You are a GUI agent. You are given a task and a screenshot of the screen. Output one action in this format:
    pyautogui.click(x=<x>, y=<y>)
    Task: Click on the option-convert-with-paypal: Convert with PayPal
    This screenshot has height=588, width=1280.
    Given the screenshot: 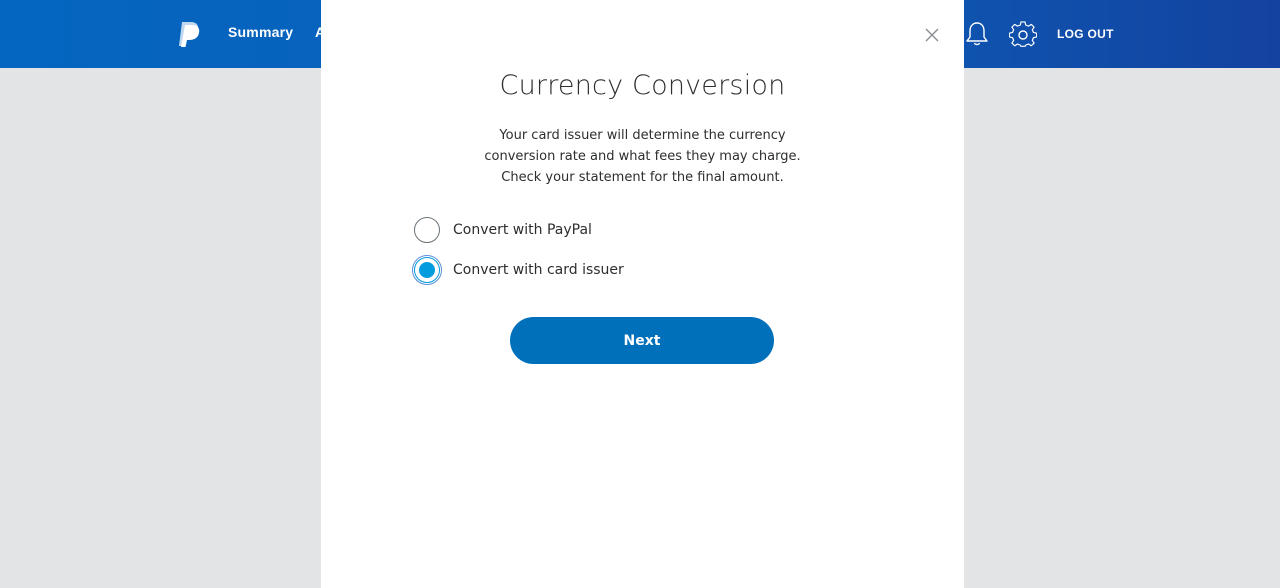 What is the action you would take?
    pyautogui.click(x=503, y=230)
    